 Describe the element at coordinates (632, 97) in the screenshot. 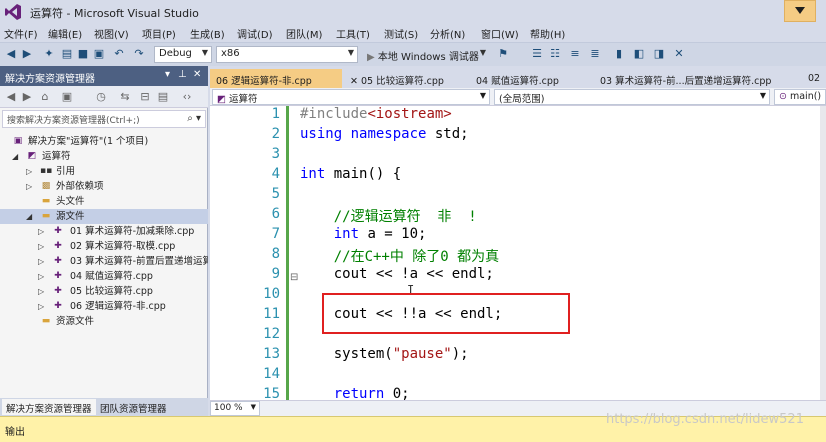

I see `scope-select: (全局范围) ▼` at that location.